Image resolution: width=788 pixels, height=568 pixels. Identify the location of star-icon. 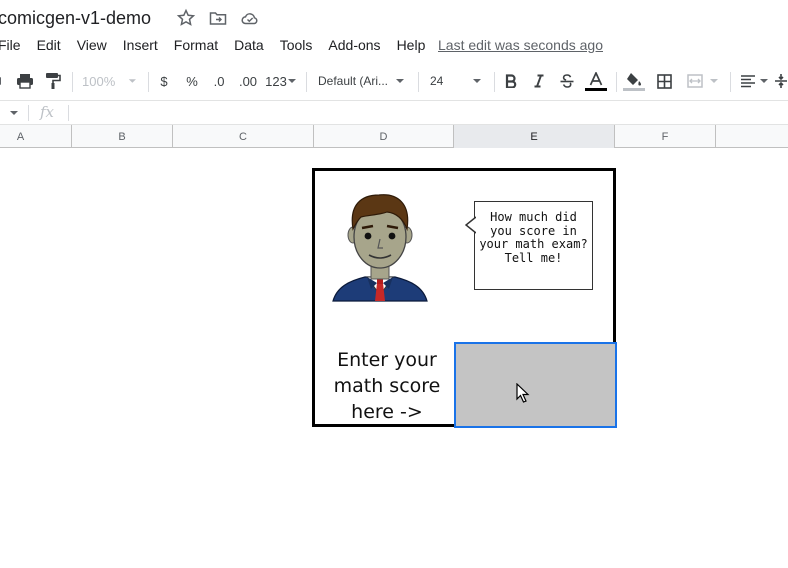
(186, 18).